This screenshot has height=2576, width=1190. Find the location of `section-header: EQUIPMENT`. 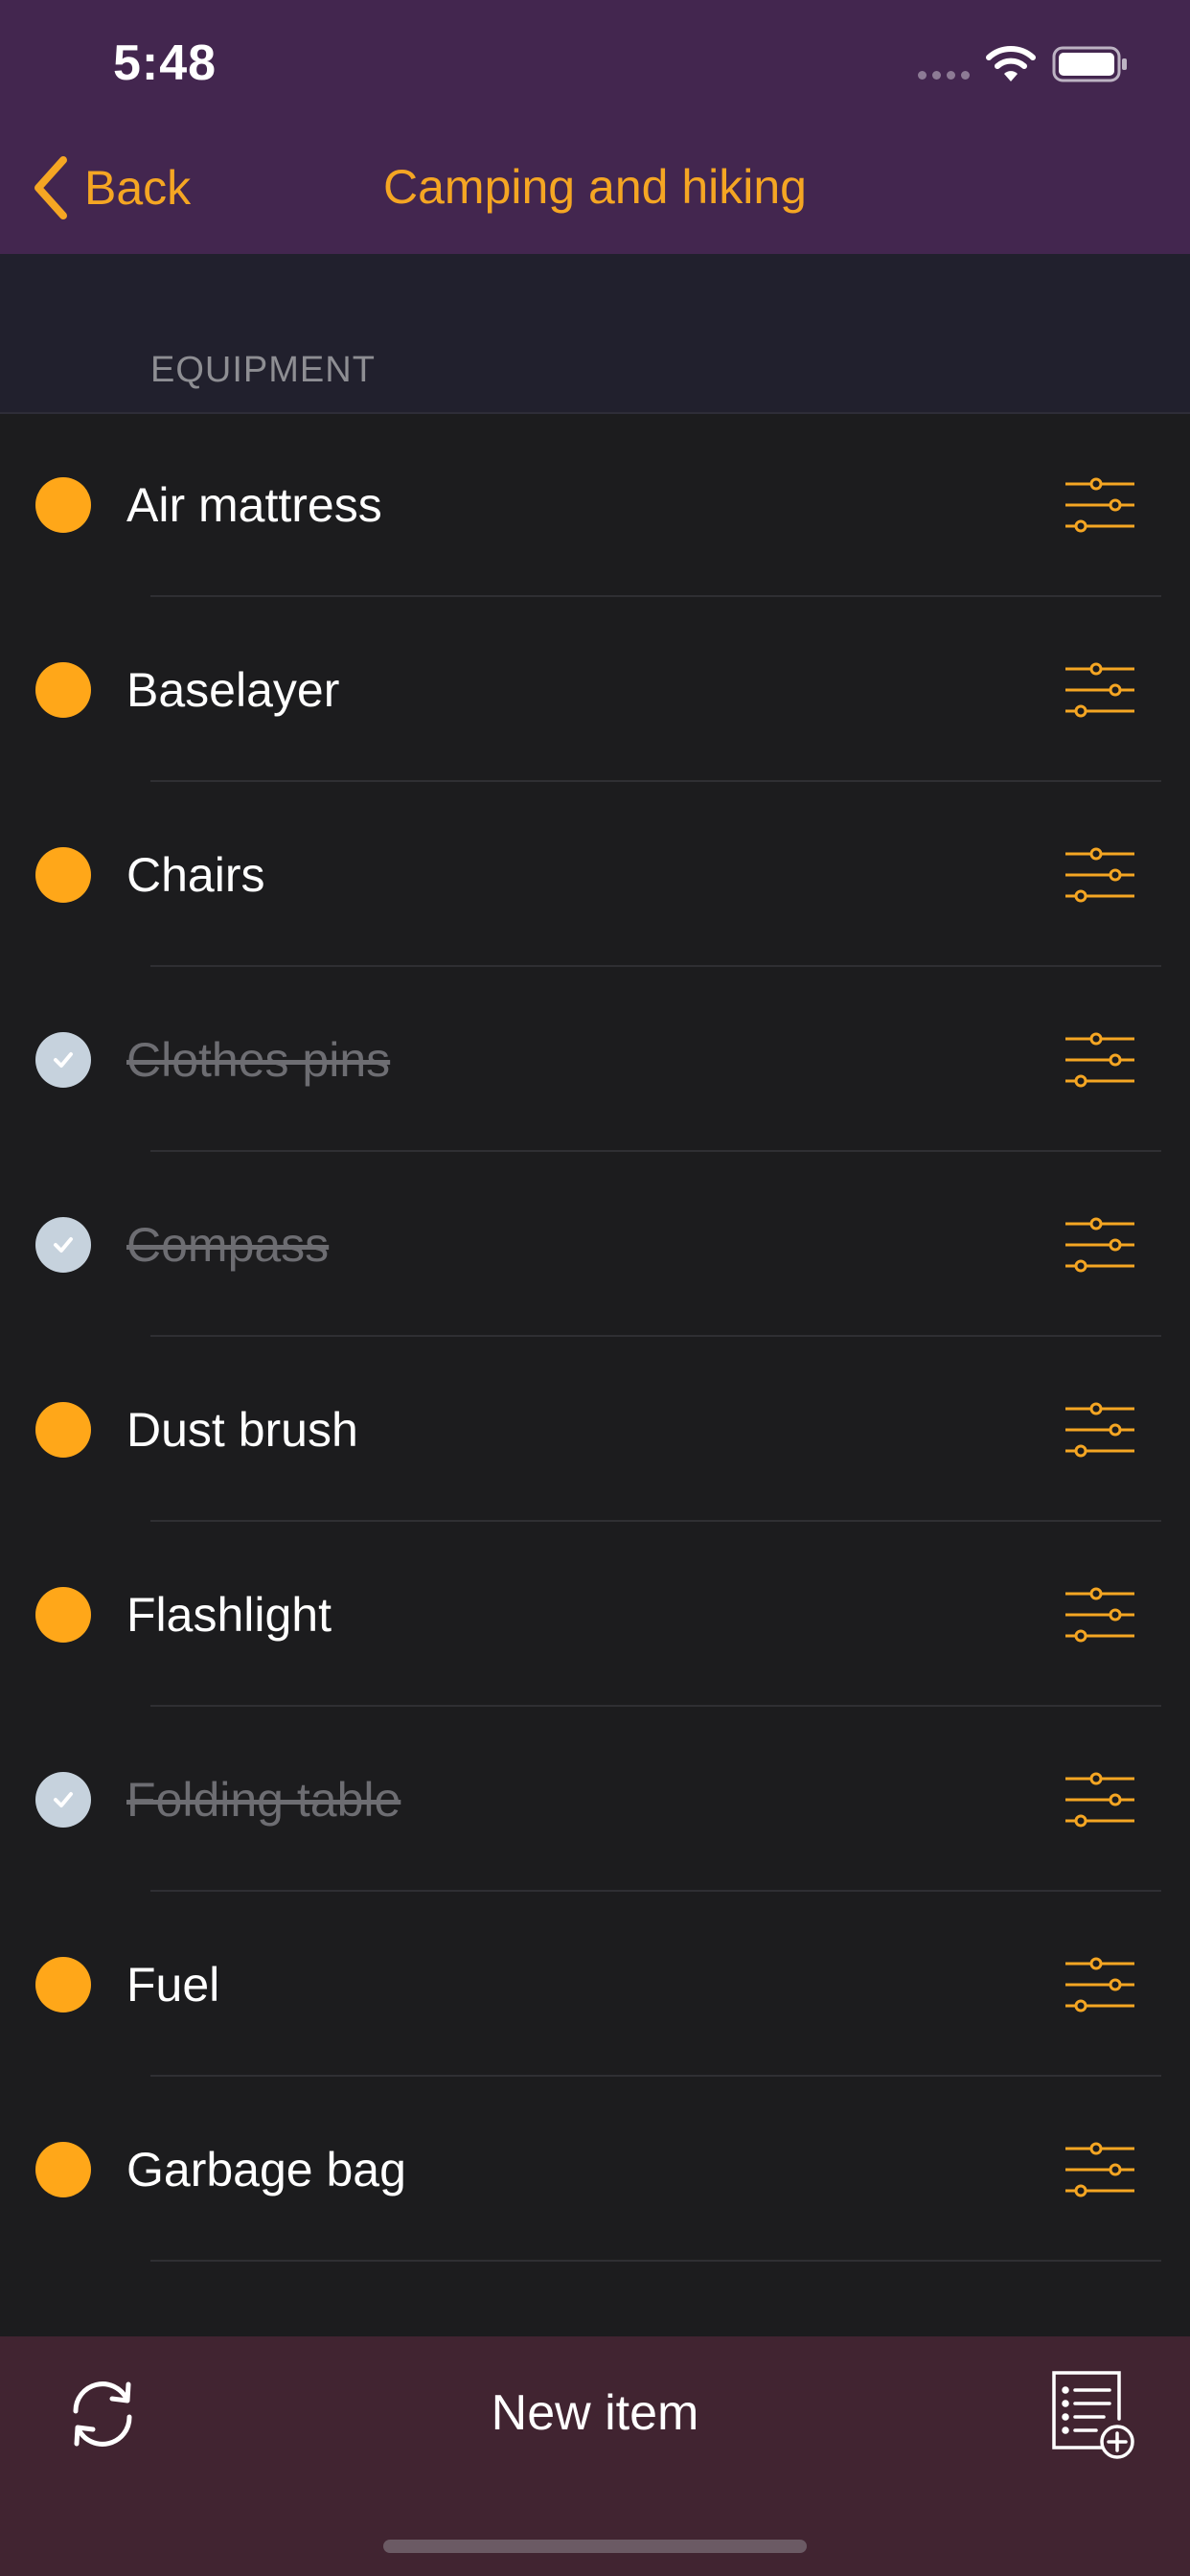

section-header: EQUIPMENT is located at coordinates (595, 334).